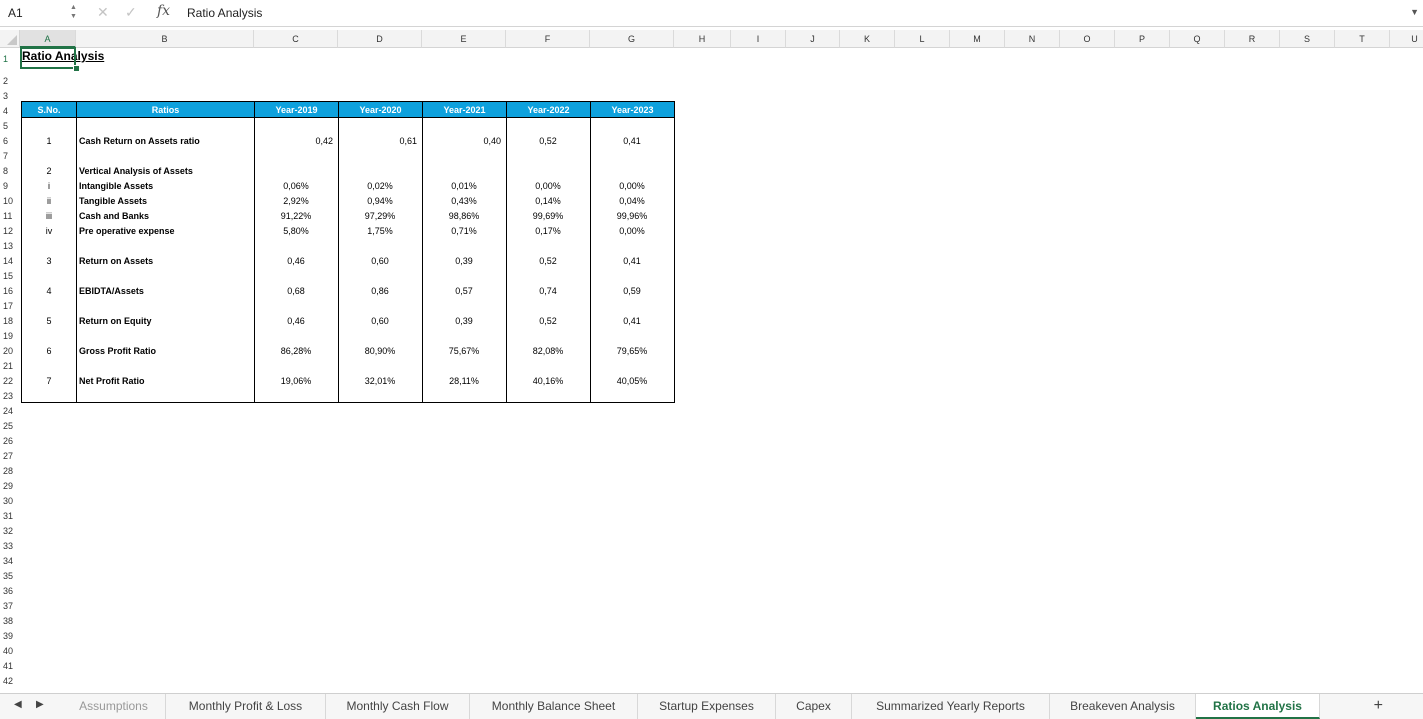 This screenshot has width=1423, height=719. I want to click on row-header-37: 37, so click(10, 606).